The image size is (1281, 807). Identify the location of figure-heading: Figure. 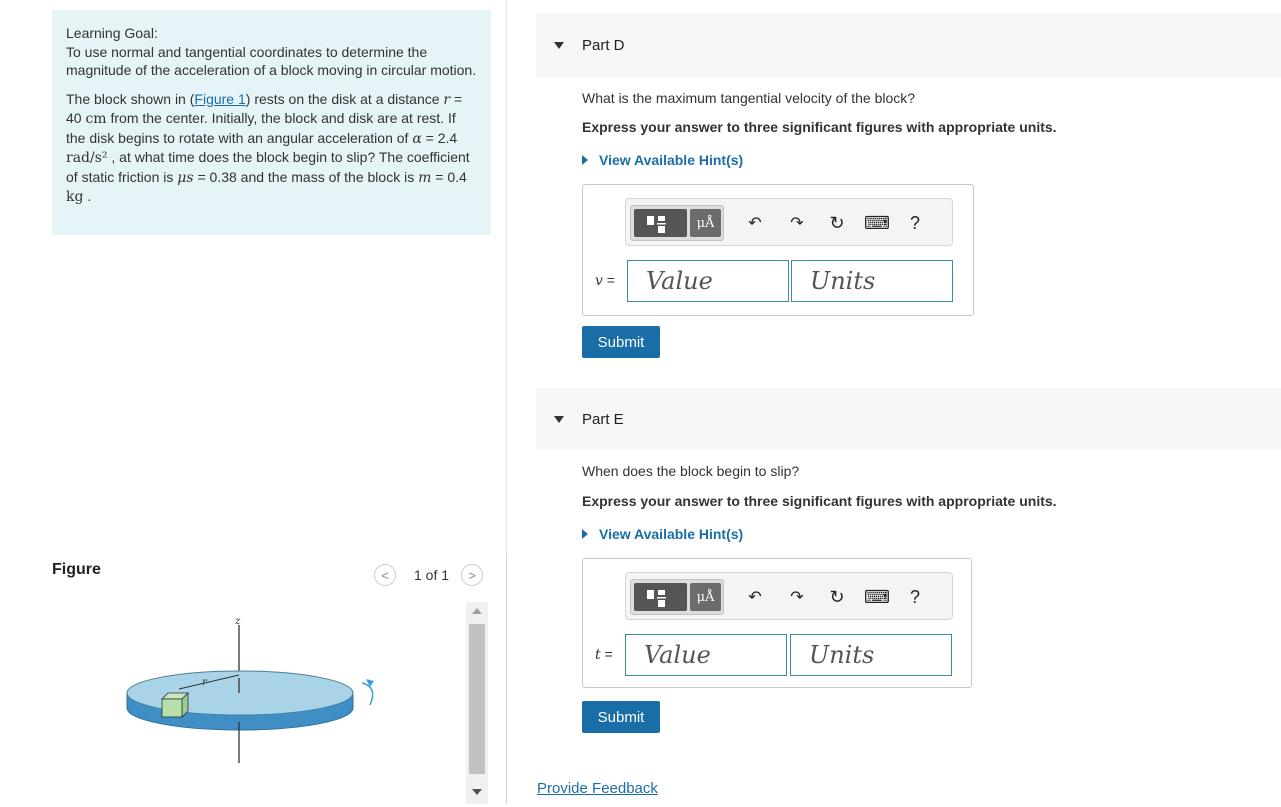
(76, 569).